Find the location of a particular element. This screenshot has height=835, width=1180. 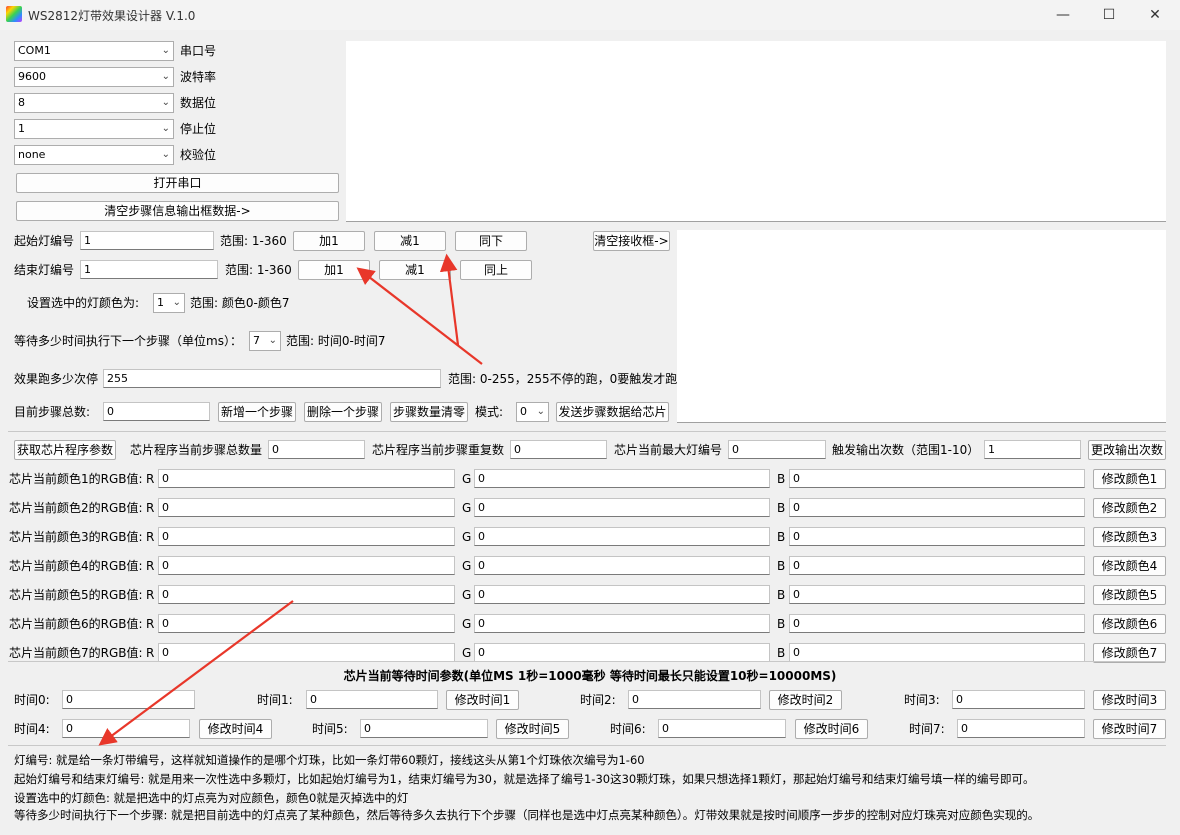

arrow-to-same-down is located at coordinates (449, 299).